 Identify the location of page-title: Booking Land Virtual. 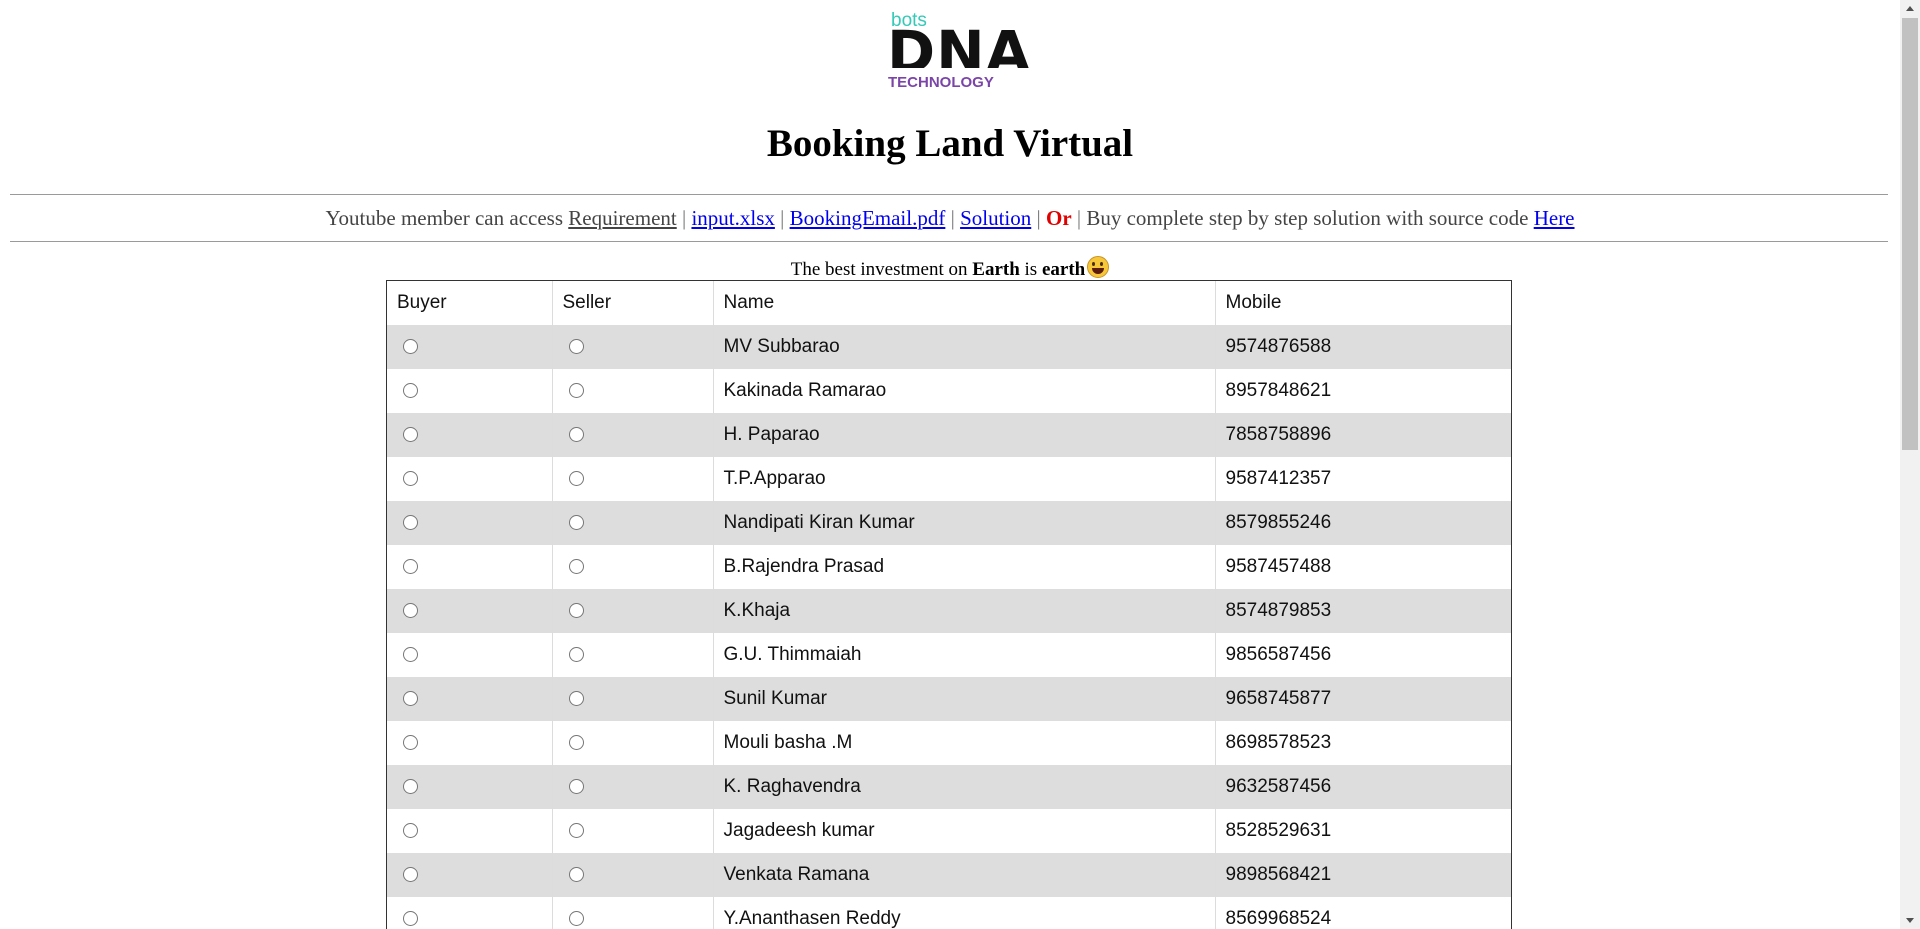
(950, 143).